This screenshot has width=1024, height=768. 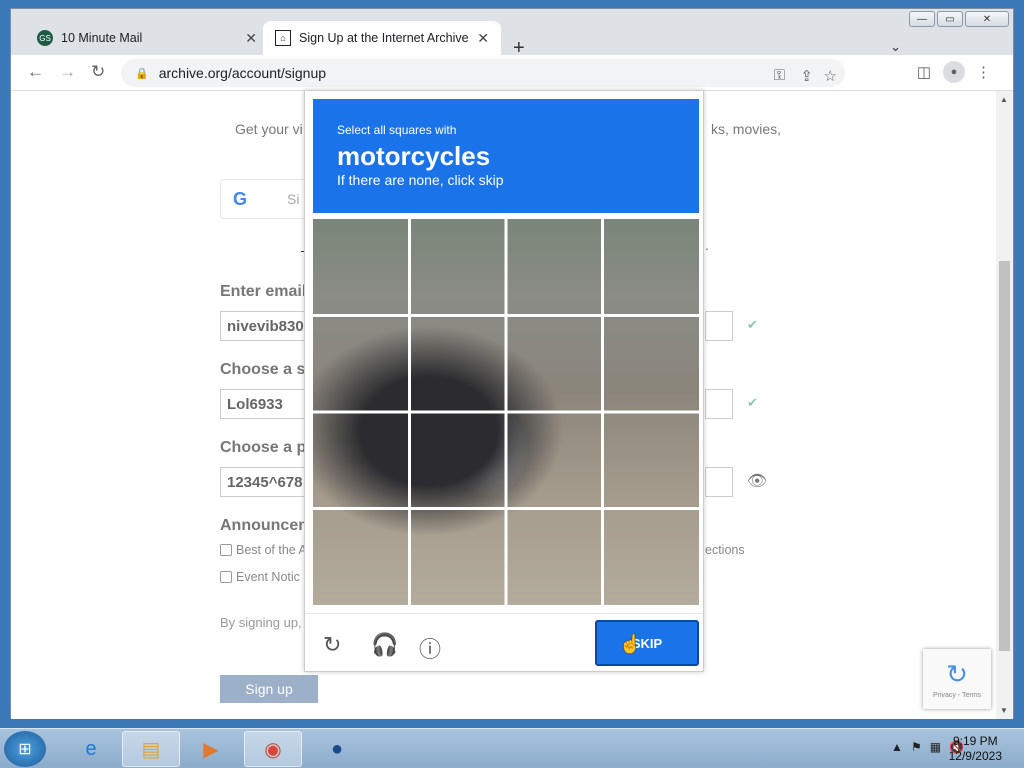 I want to click on cursor-icon: ☝, so click(x=630, y=644).